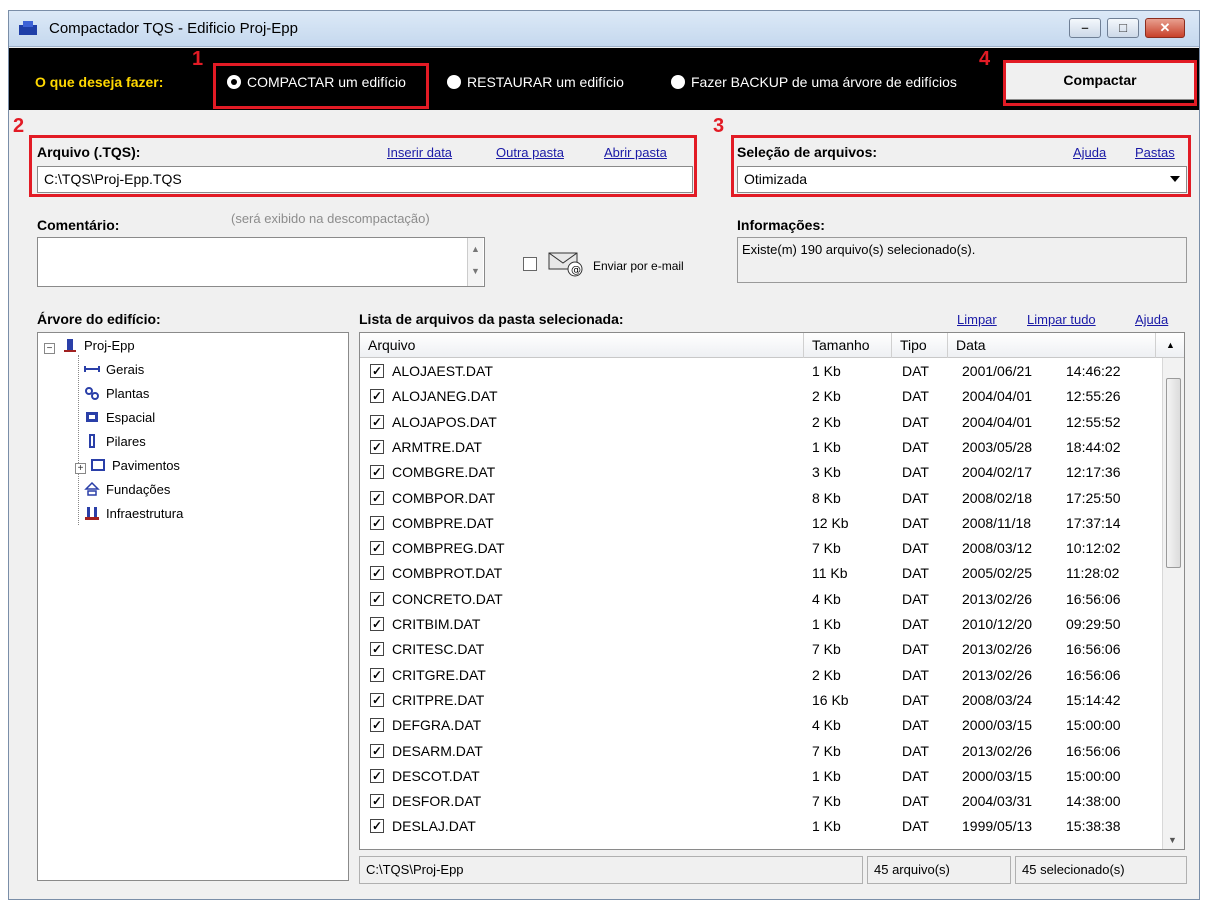  What do you see at coordinates (1101, 870) in the screenshot?
I see `status-selected: 45 selecionado(s)` at bounding box center [1101, 870].